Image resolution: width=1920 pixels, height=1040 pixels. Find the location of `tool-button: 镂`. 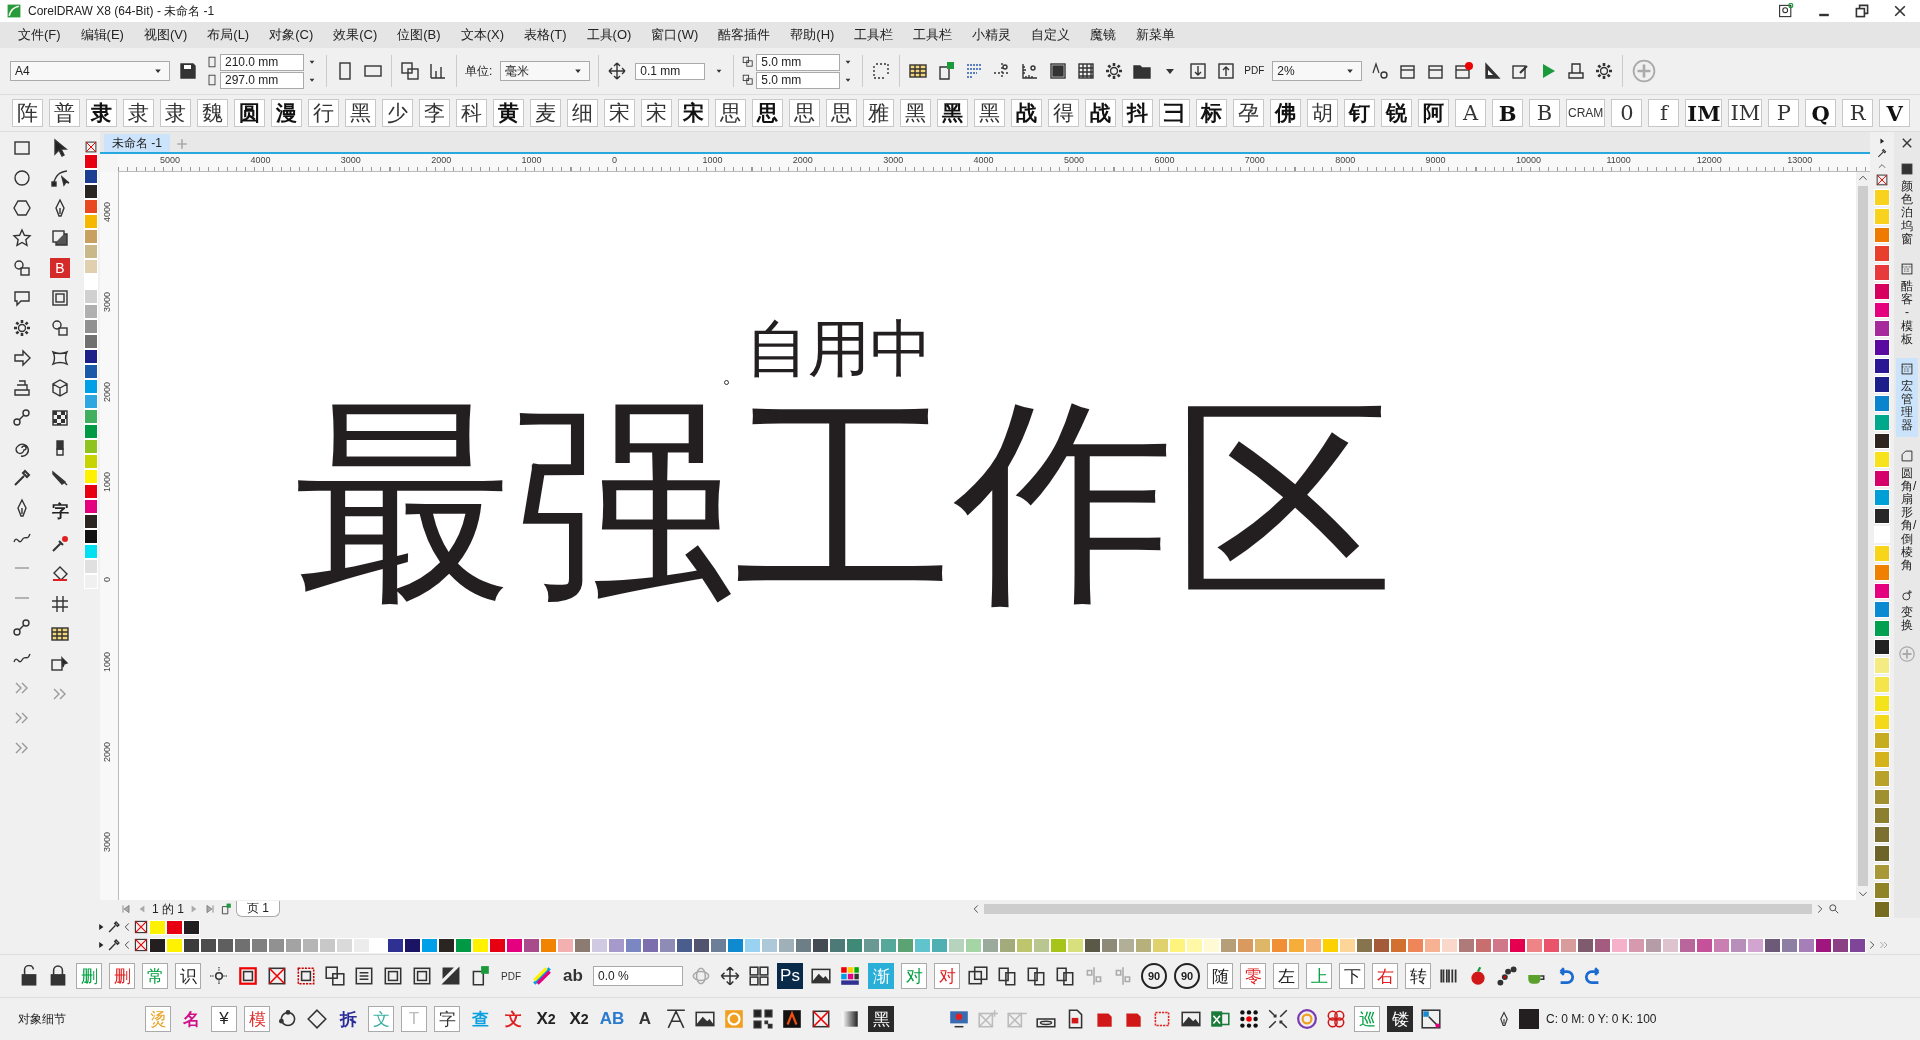

tool-button: 镂 is located at coordinates (1400, 1019).